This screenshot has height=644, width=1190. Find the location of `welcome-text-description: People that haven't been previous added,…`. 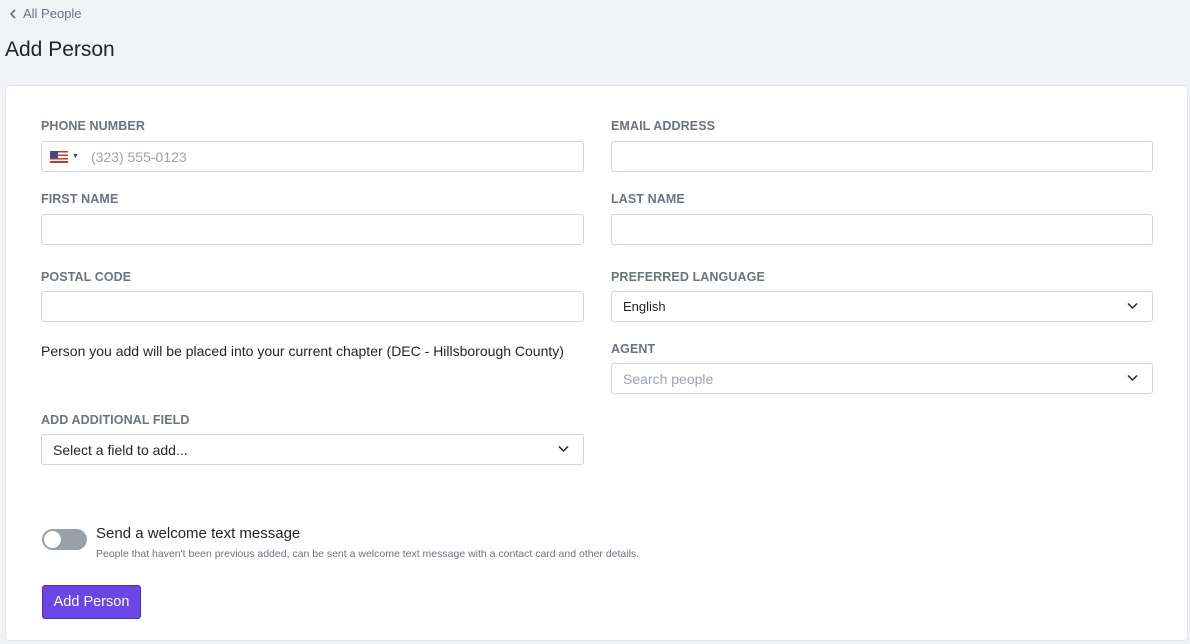

welcome-text-description: People that haven't been previous added,… is located at coordinates (368, 554).